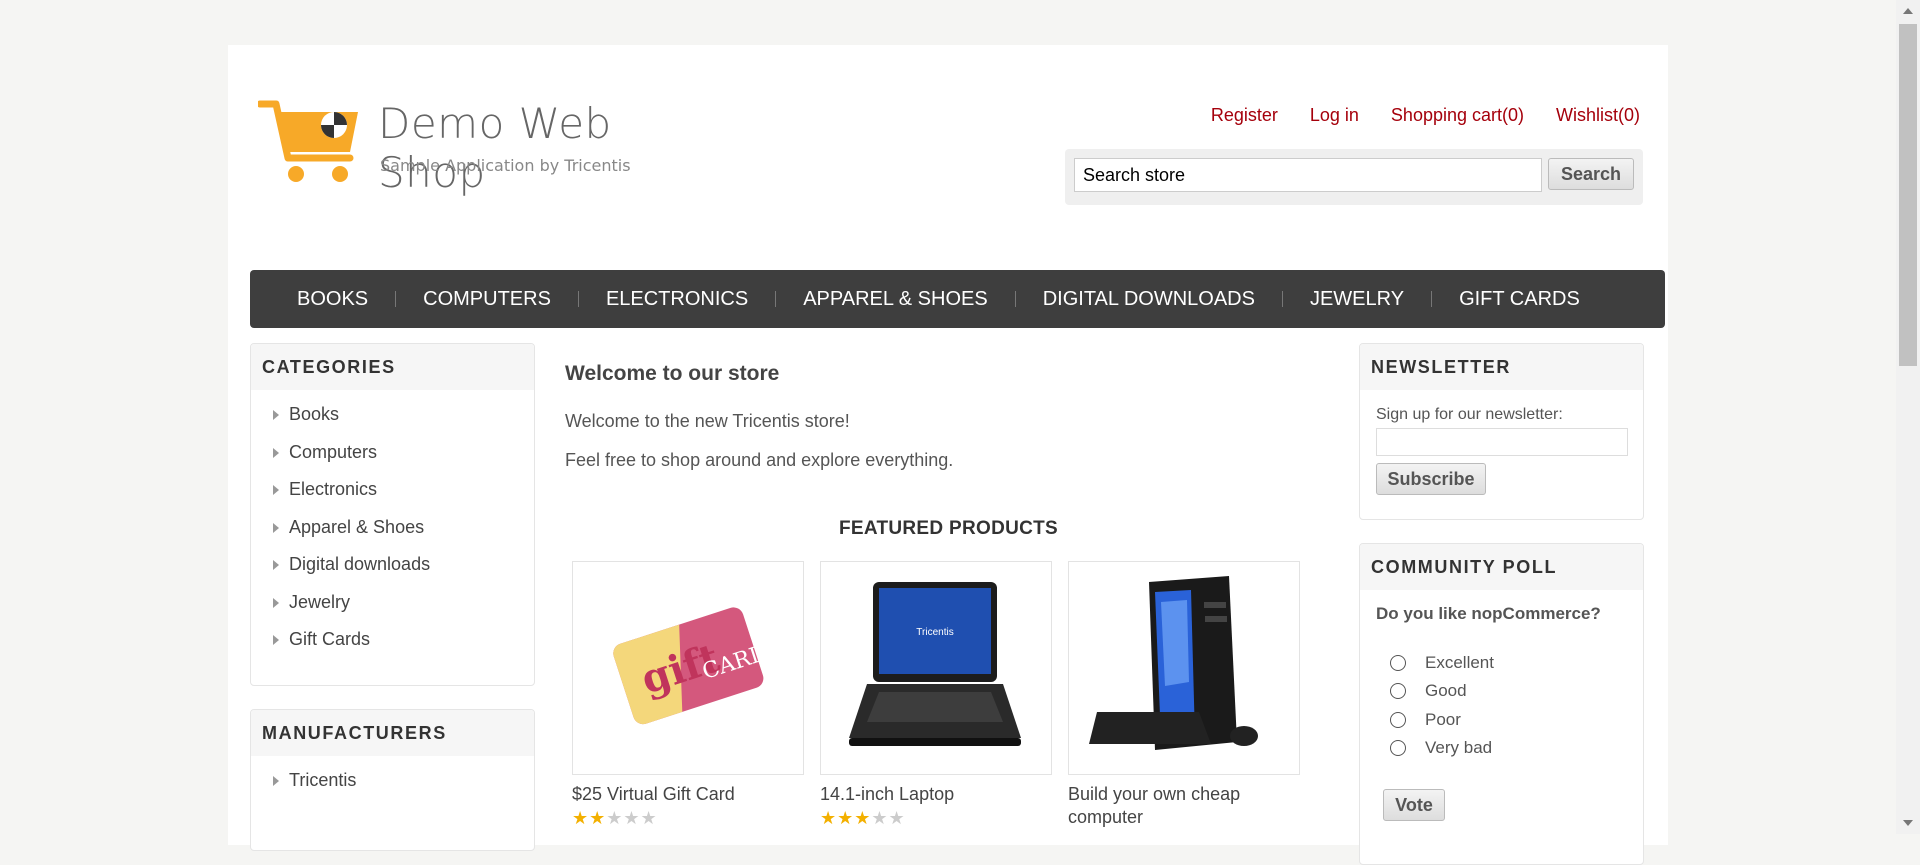 This screenshot has height=865, width=1920. Describe the element at coordinates (707, 421) in the screenshot. I see `welcome-text: Welcome to the new Tricentis store!` at that location.